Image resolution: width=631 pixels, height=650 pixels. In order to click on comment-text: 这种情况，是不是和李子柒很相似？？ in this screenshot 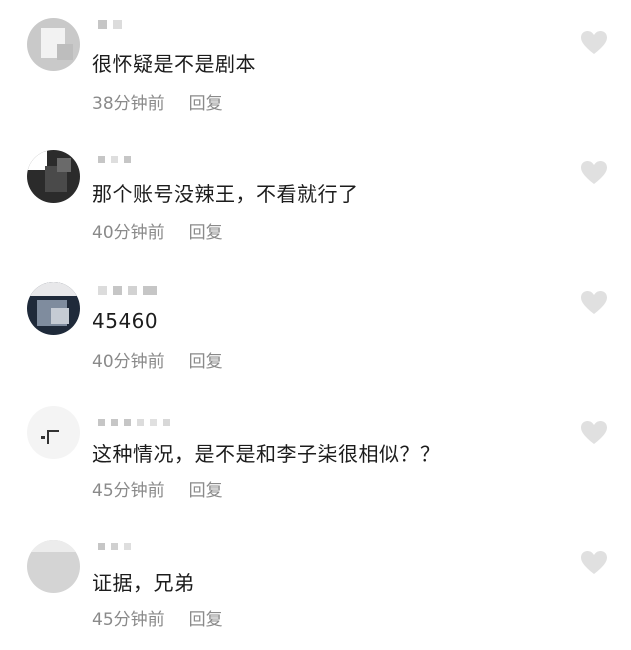, I will do `click(266, 454)`.